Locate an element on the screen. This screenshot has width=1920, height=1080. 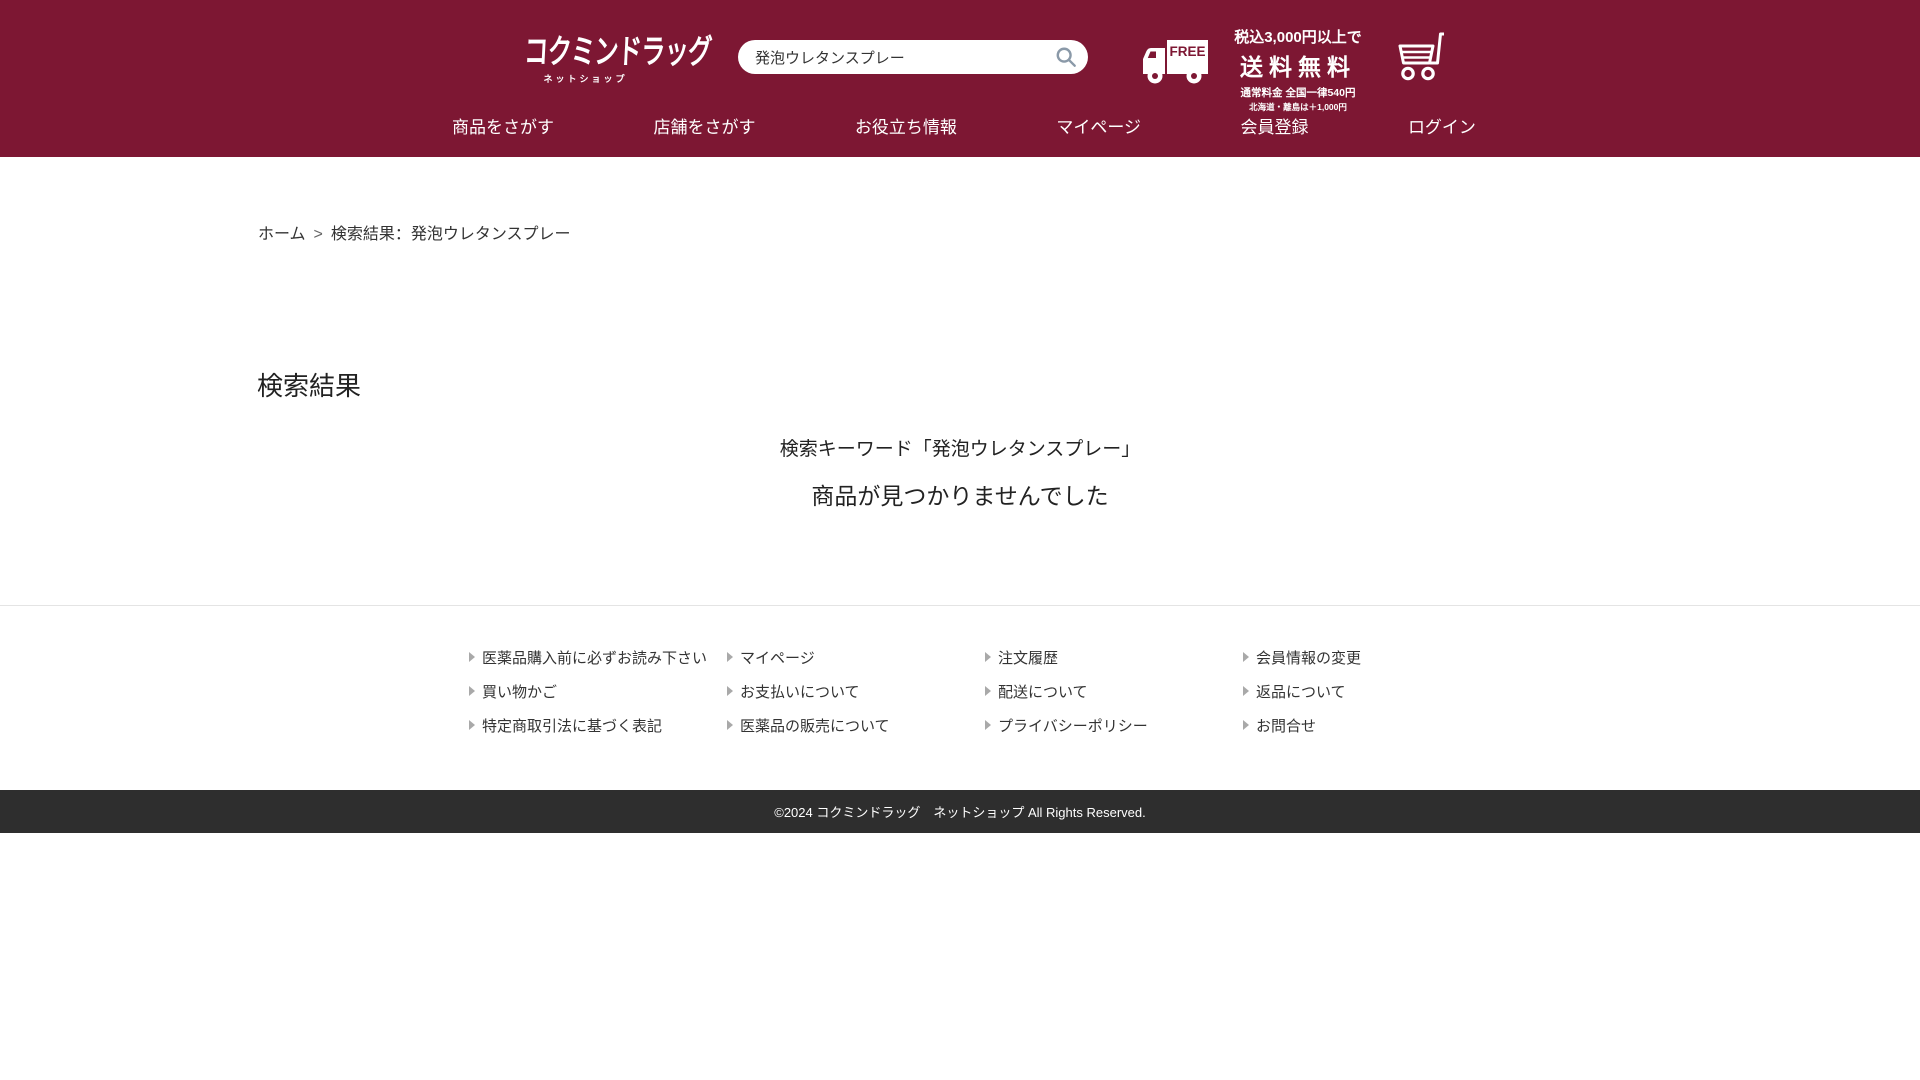
search-box is located at coordinates (913, 57).